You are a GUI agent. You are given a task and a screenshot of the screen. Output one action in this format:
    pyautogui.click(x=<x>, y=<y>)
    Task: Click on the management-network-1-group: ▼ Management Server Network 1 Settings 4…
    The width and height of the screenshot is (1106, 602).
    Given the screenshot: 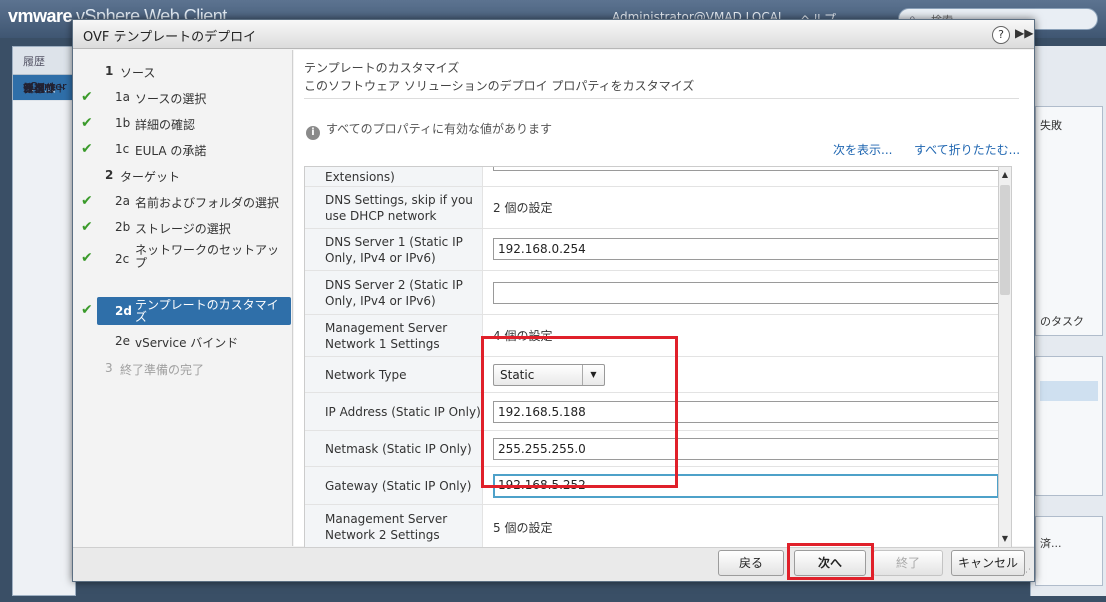 What is the action you would take?
    pyautogui.click(x=656, y=336)
    